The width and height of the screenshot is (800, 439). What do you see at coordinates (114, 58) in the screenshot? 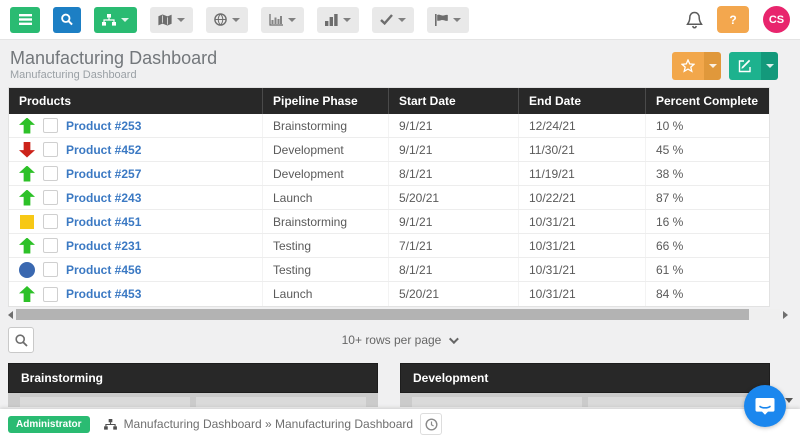
I see `page-title: Manufacturing Dashboard` at bounding box center [114, 58].